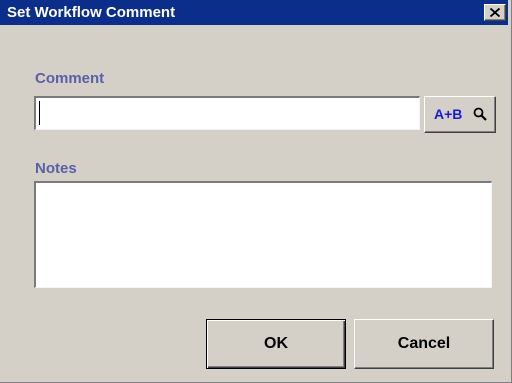 The height and width of the screenshot is (383, 512). Describe the element at coordinates (70, 78) in the screenshot. I see `comment-label: Comment` at that location.